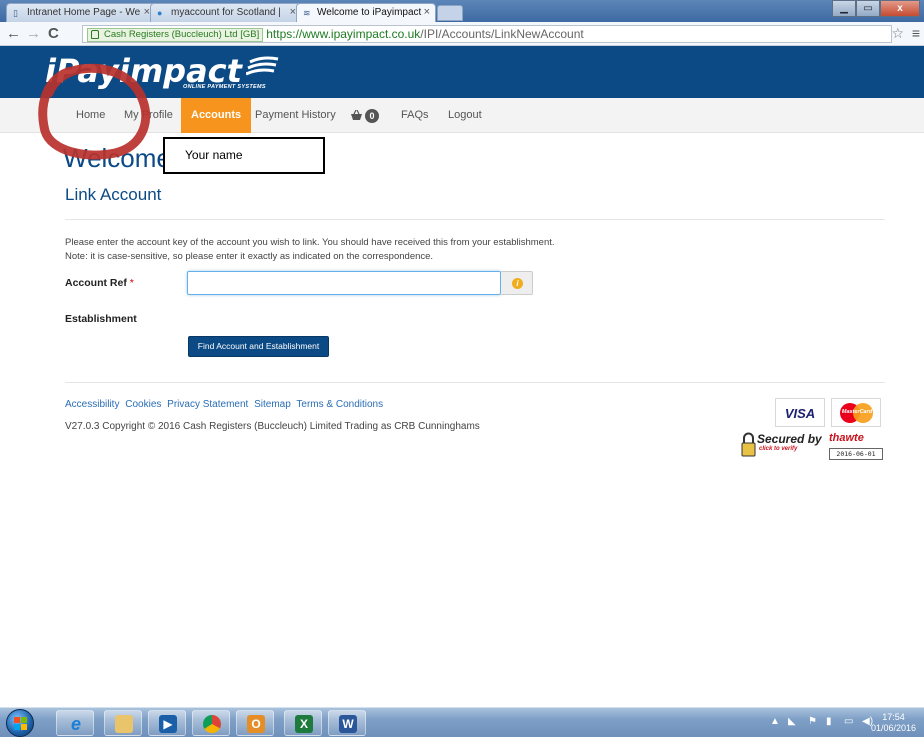 Image resolution: width=924 pixels, height=737 pixels. I want to click on nav-logout: Logout, so click(465, 115).